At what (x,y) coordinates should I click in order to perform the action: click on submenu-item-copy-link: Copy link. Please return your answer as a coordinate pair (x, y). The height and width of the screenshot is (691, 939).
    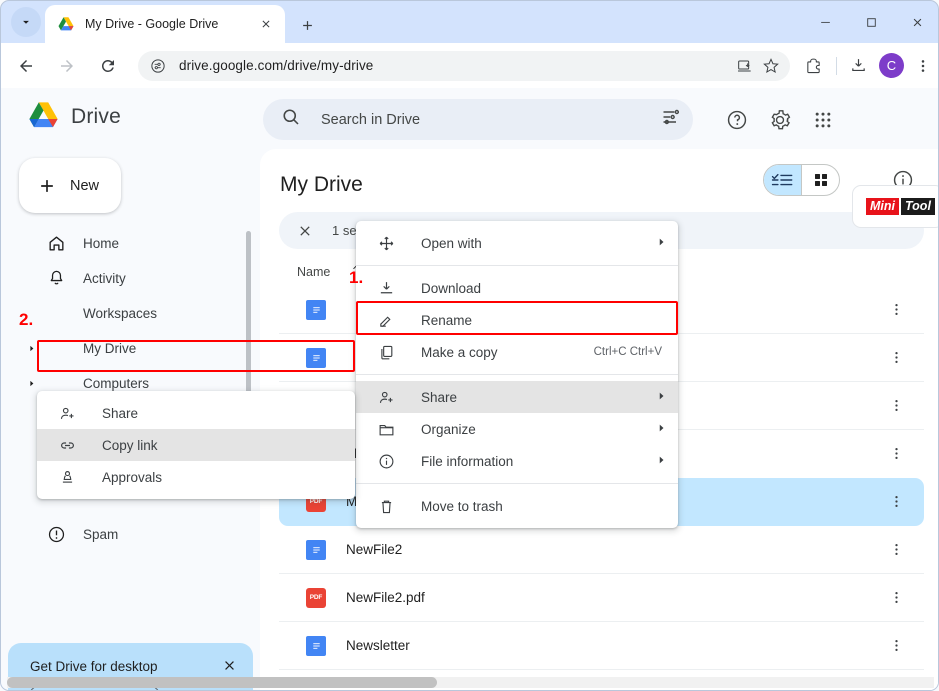
    Looking at the image, I should click on (196, 445).